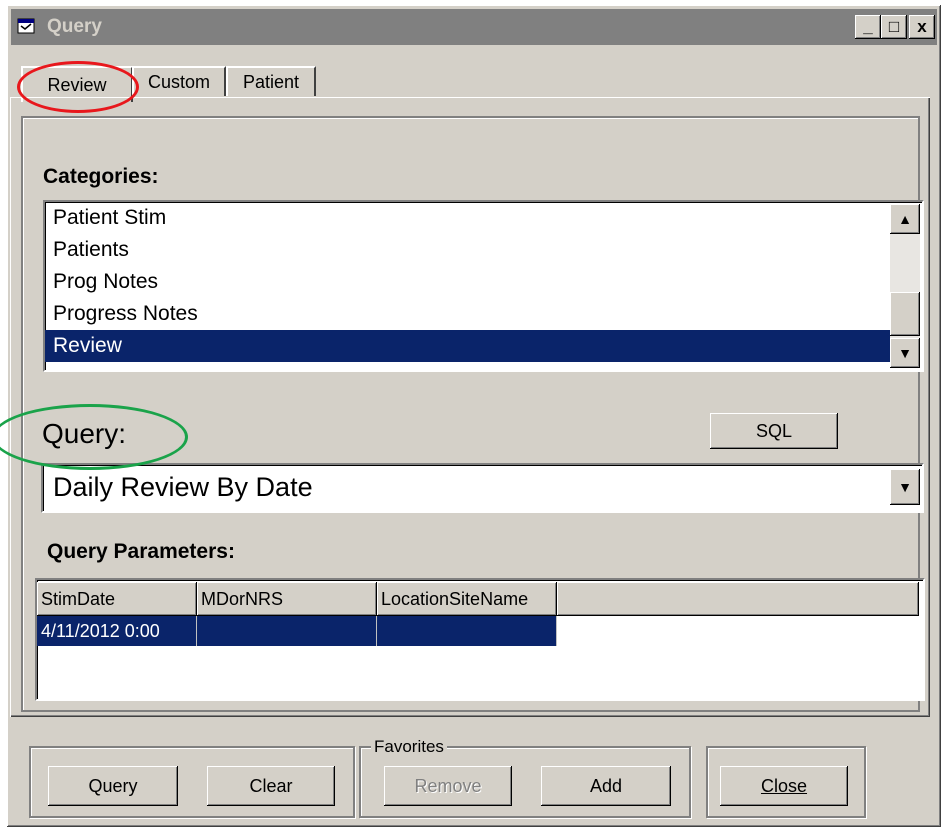 This screenshot has width=948, height=831. I want to click on categories-scrollbar: ▲ ▼, so click(905, 286).